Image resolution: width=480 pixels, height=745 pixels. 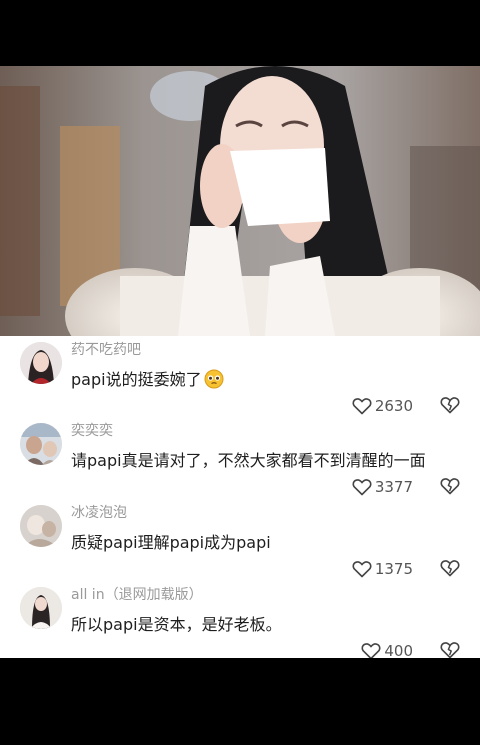 I want to click on like-count: 1375, so click(x=393, y=569).